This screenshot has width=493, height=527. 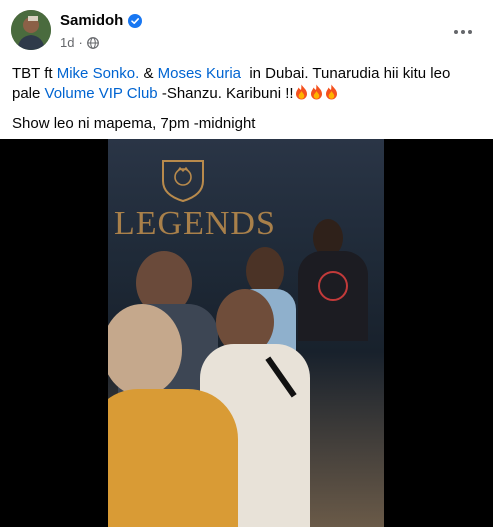 What do you see at coordinates (135, 20) in the screenshot?
I see `verified-badge-icon` at bounding box center [135, 20].